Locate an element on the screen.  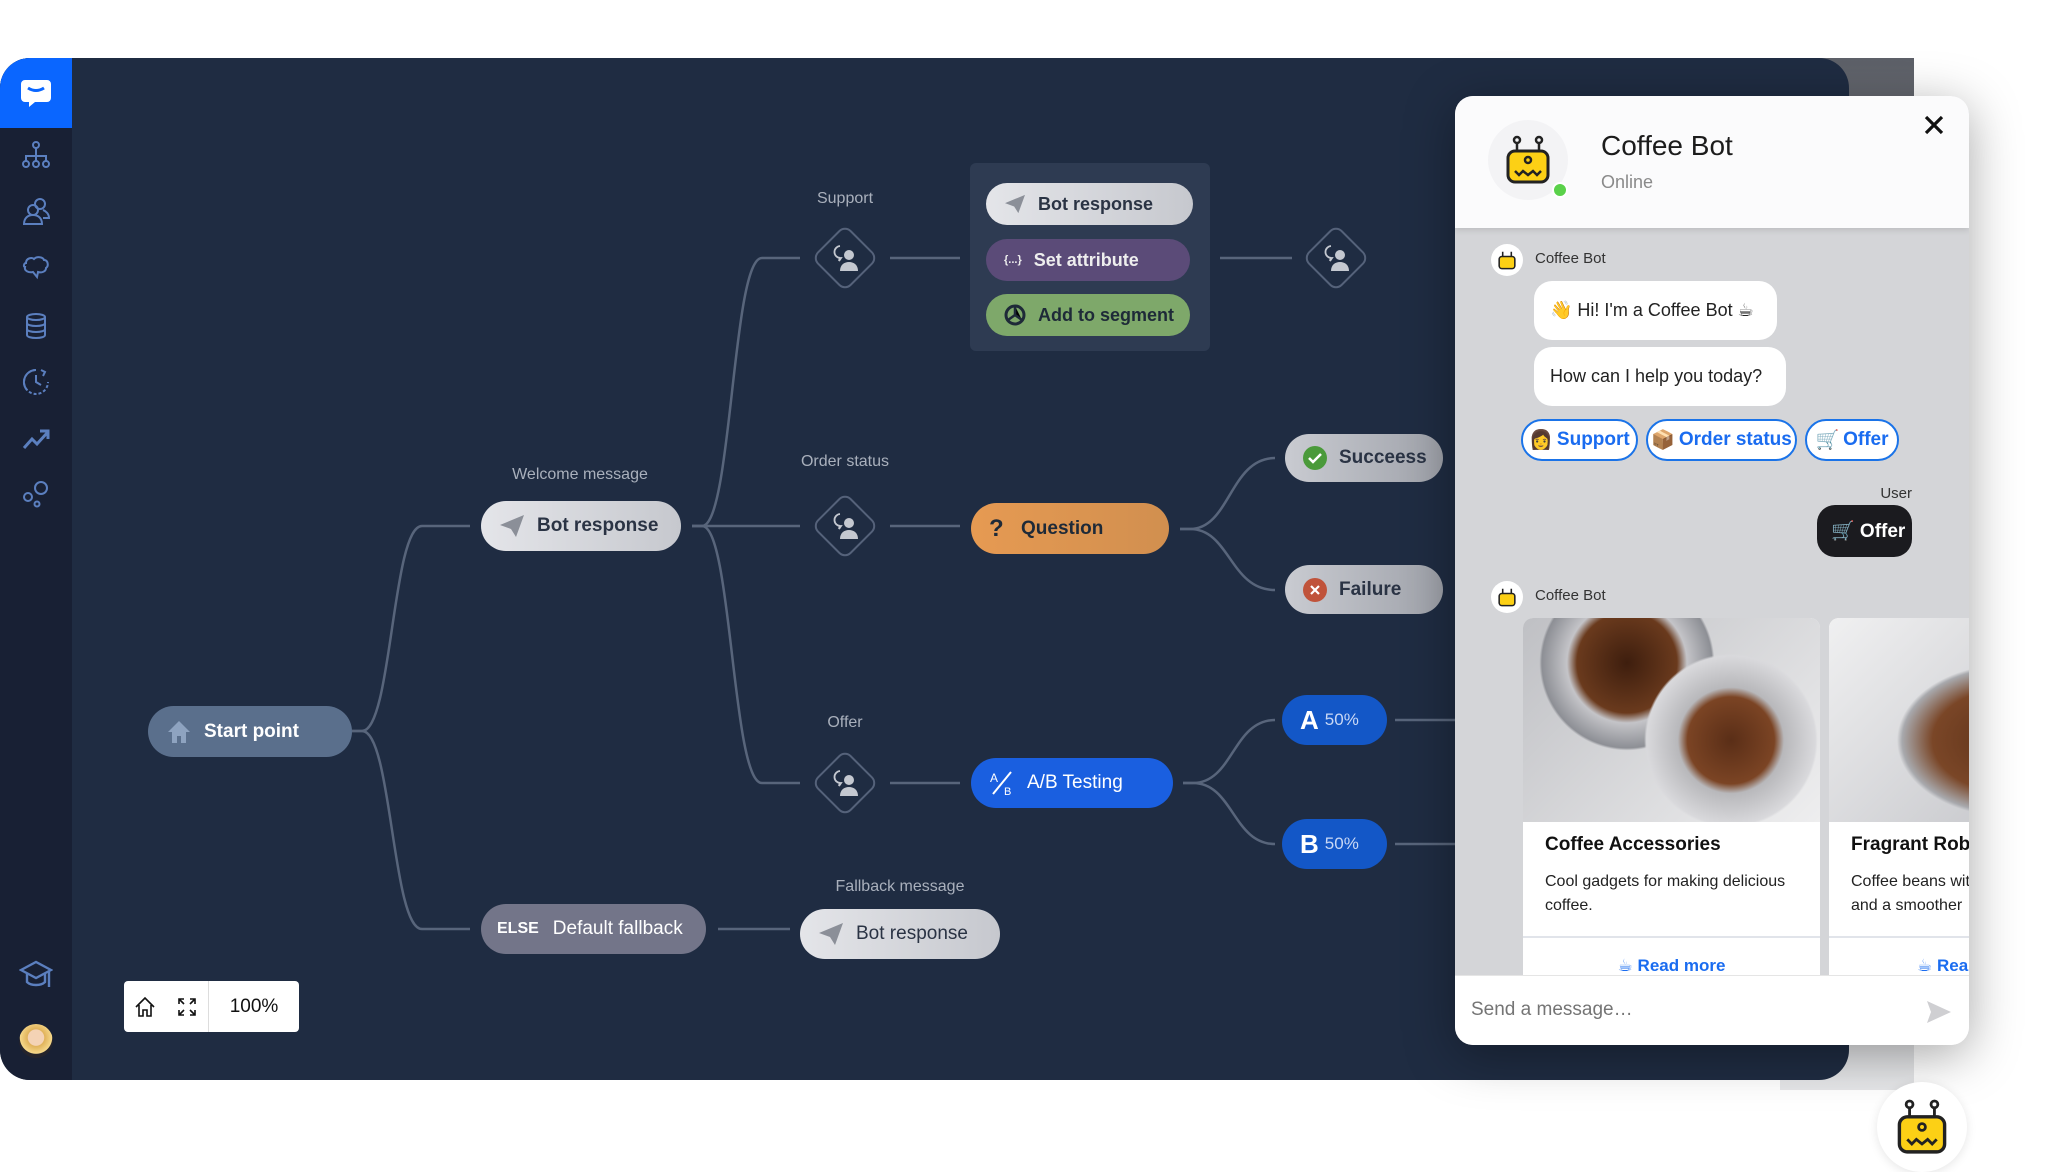
ab-split-icon: AB is located at coordinates (1001, 783).